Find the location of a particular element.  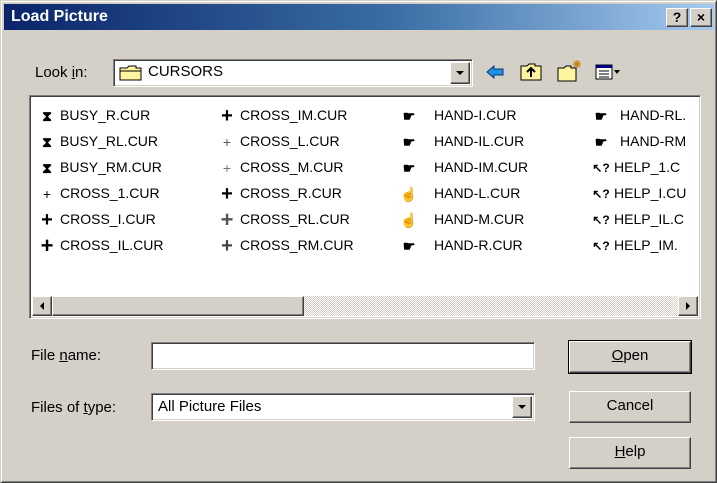

files-of-type-value: All Picture Files is located at coordinates (210, 406).